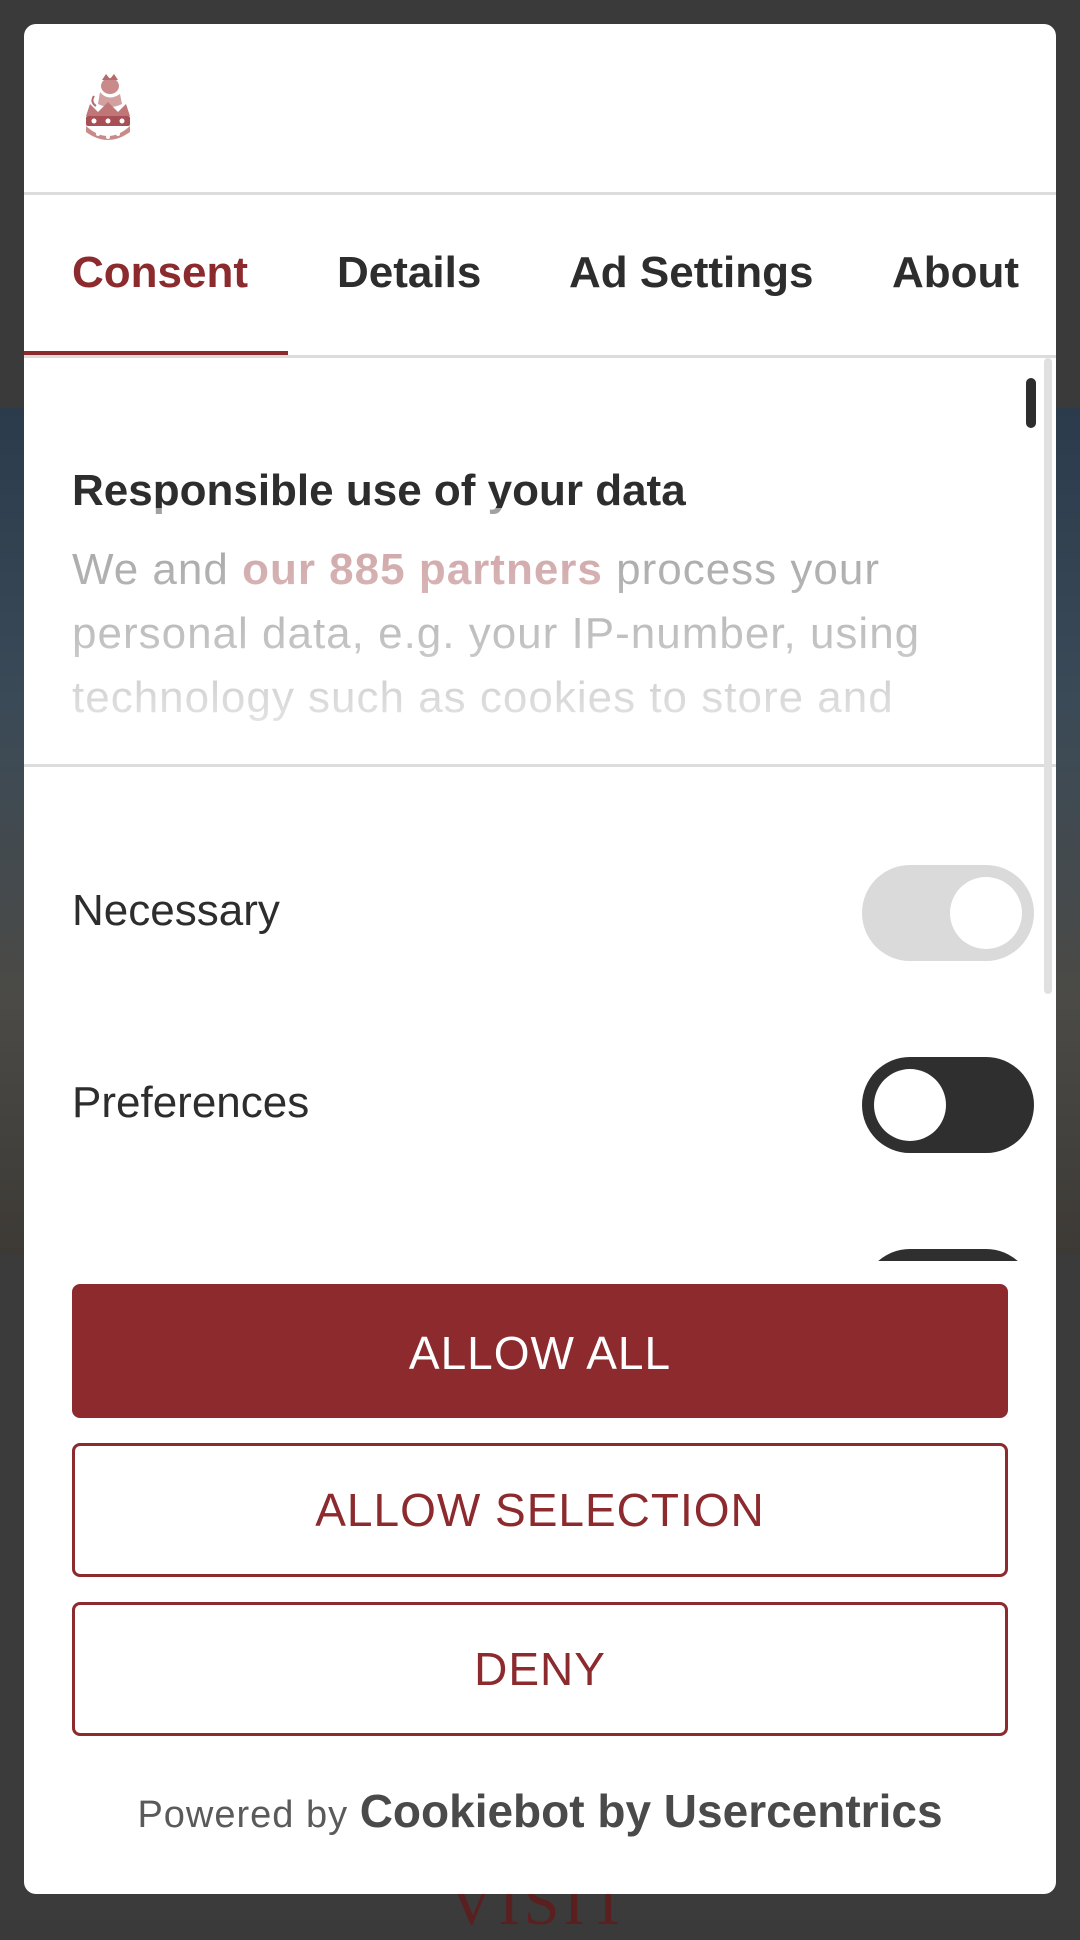 This screenshot has height=1940, width=1080. I want to click on royal-crest-icon, so click(108, 107).